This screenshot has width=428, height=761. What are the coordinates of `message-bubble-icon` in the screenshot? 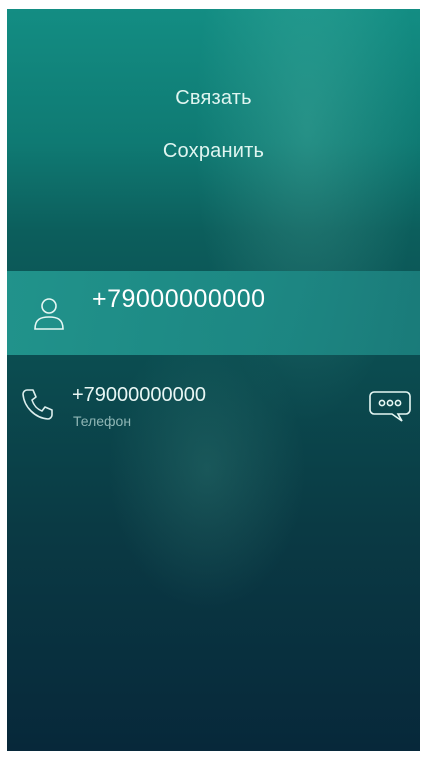 It's located at (390, 406).